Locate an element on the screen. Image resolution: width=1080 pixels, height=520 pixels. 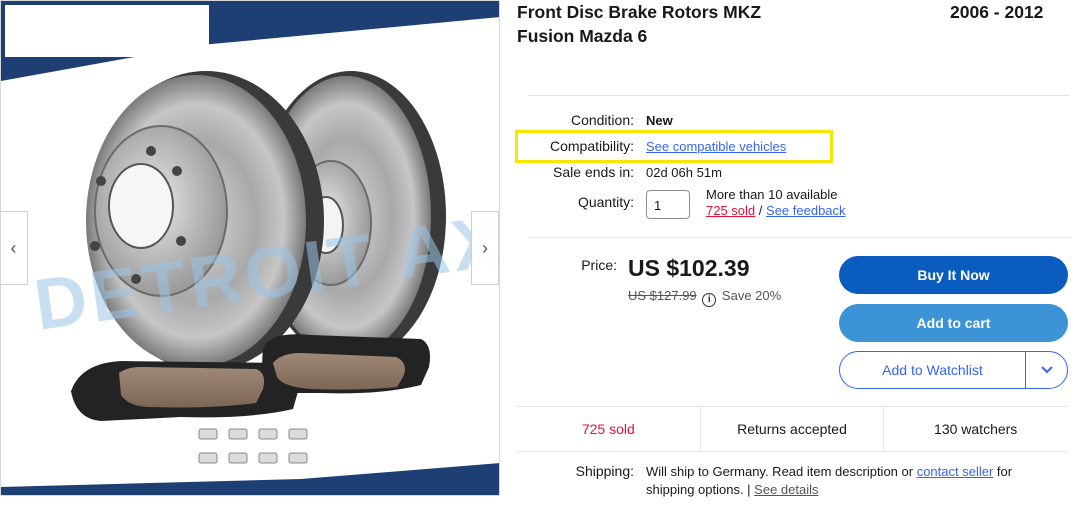
was-price: US $127.99 is located at coordinates (662, 295).